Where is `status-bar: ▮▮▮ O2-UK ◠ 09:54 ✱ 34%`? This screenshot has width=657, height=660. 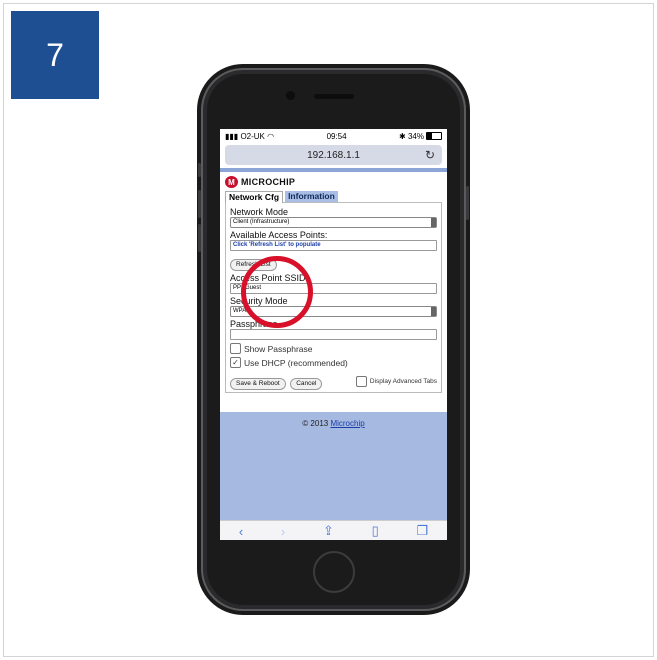 status-bar: ▮▮▮ O2-UK ◠ 09:54 ✱ 34% is located at coordinates (333, 136).